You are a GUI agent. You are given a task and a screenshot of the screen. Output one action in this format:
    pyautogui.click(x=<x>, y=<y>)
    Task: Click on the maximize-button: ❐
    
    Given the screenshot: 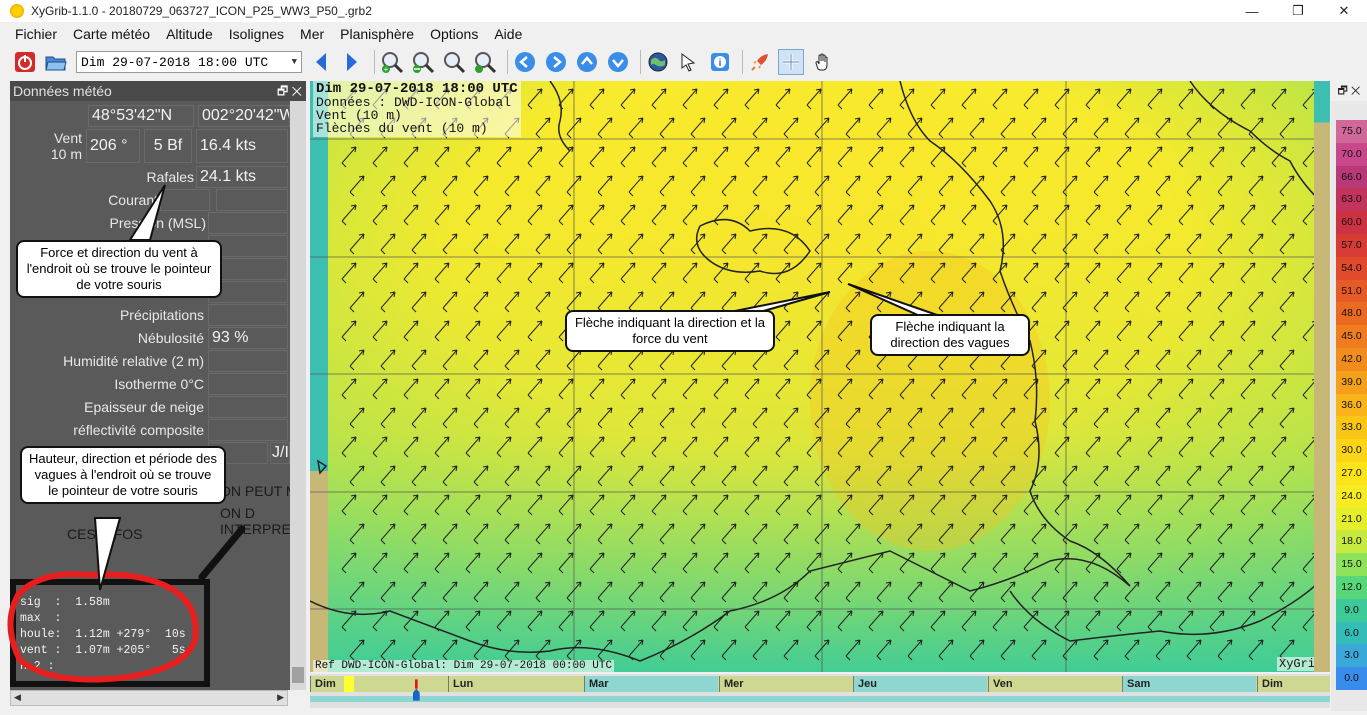 What is the action you would take?
    pyautogui.click(x=1298, y=11)
    